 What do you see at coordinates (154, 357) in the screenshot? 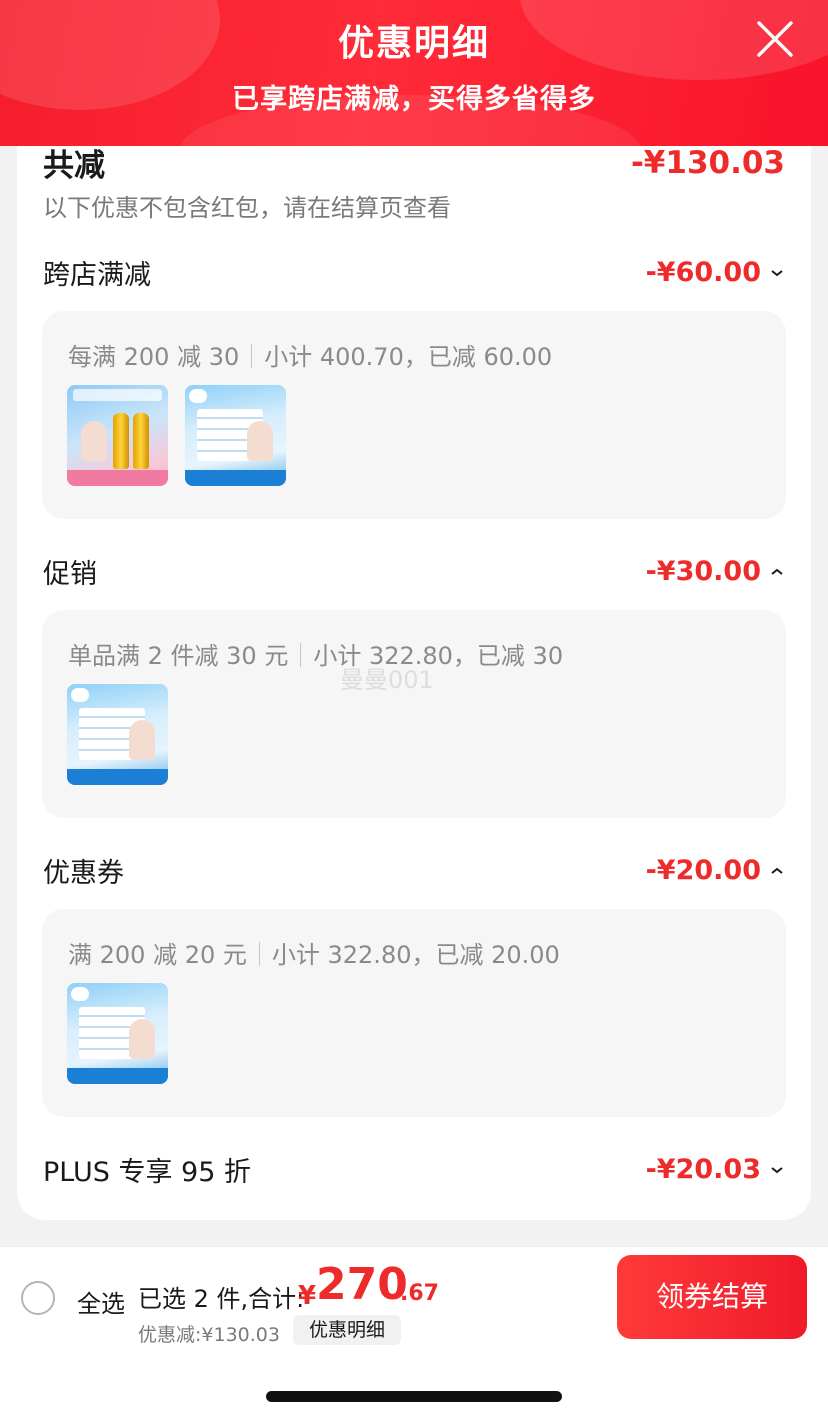
I see `promo-rule-text: 每满 200 减 30` at bounding box center [154, 357].